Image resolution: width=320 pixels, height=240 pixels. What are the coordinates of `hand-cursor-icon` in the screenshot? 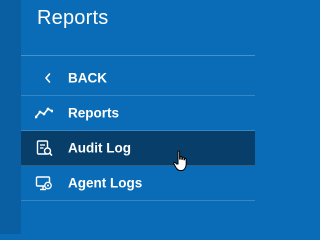 It's located at (181, 161).